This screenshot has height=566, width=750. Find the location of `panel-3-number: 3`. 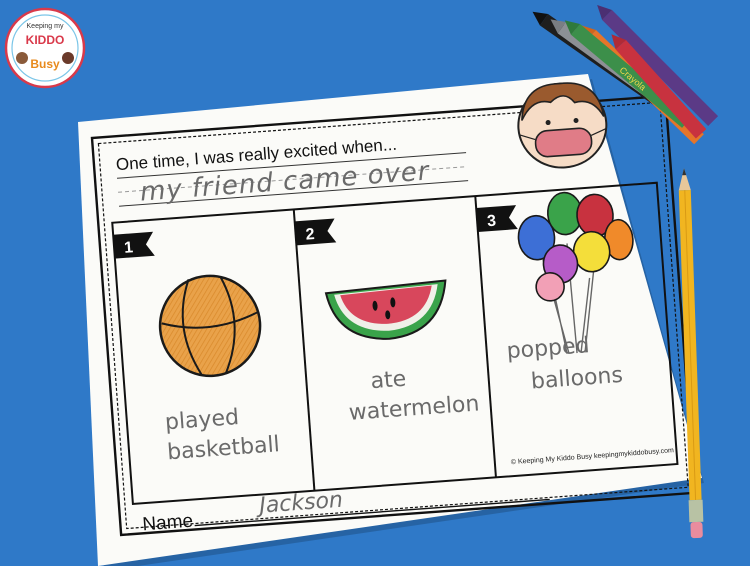

panel-3-number: 3 is located at coordinates (492, 222).